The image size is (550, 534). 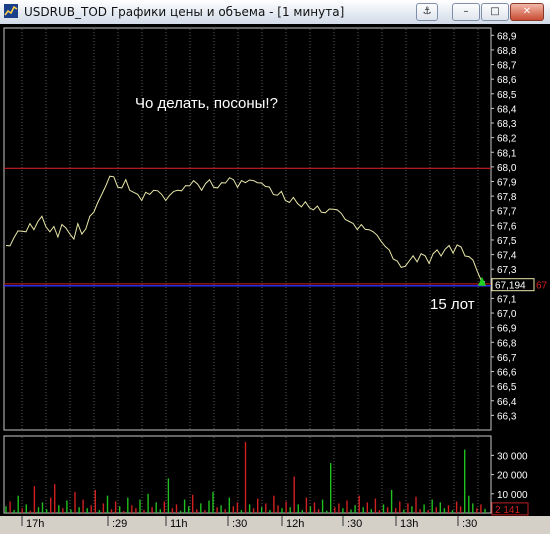 I want to click on price-tick-label: 66,6, so click(x=507, y=373).